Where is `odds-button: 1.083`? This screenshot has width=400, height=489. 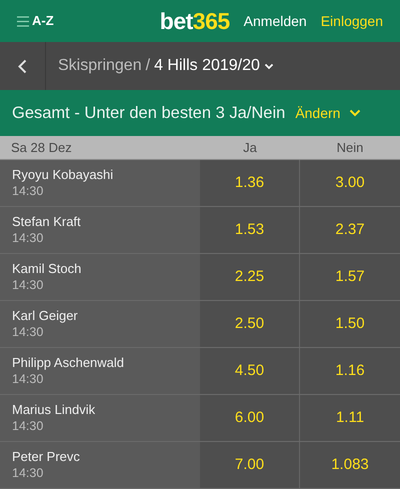 odds-button: 1.083 is located at coordinates (350, 465).